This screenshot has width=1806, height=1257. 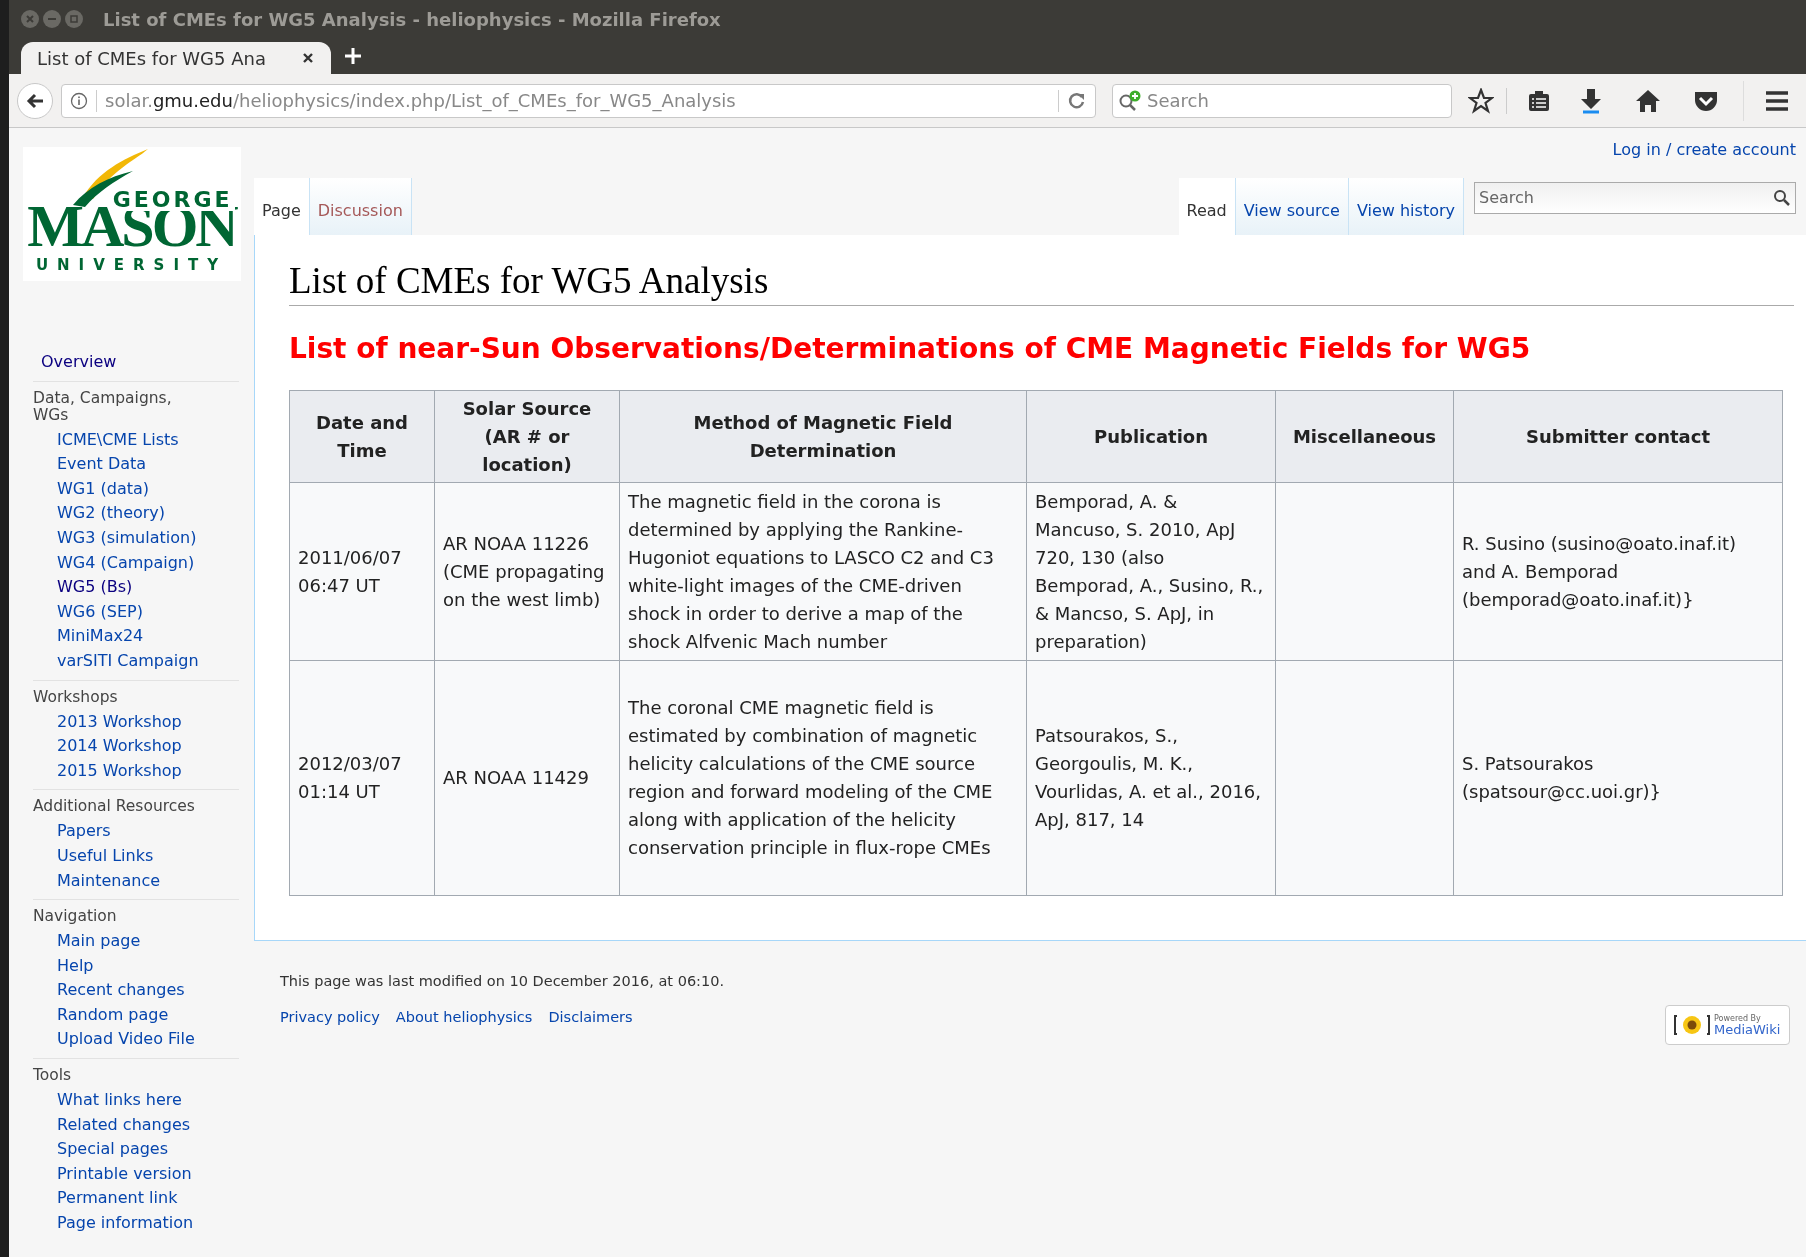 What do you see at coordinates (502, 981) in the screenshot?
I see `last-modified-text: This page was last modified on 10 December 2016, at 06:10.` at bounding box center [502, 981].